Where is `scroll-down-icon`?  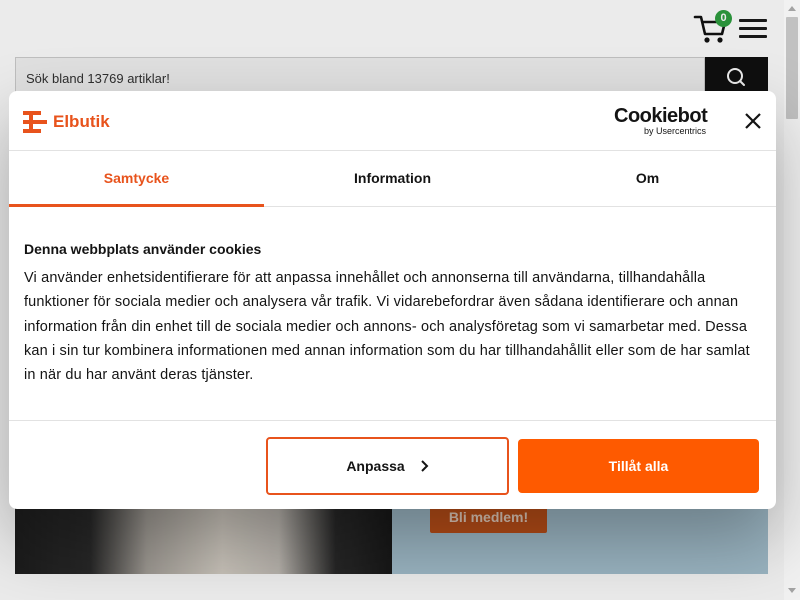 scroll-down-icon is located at coordinates (792, 590).